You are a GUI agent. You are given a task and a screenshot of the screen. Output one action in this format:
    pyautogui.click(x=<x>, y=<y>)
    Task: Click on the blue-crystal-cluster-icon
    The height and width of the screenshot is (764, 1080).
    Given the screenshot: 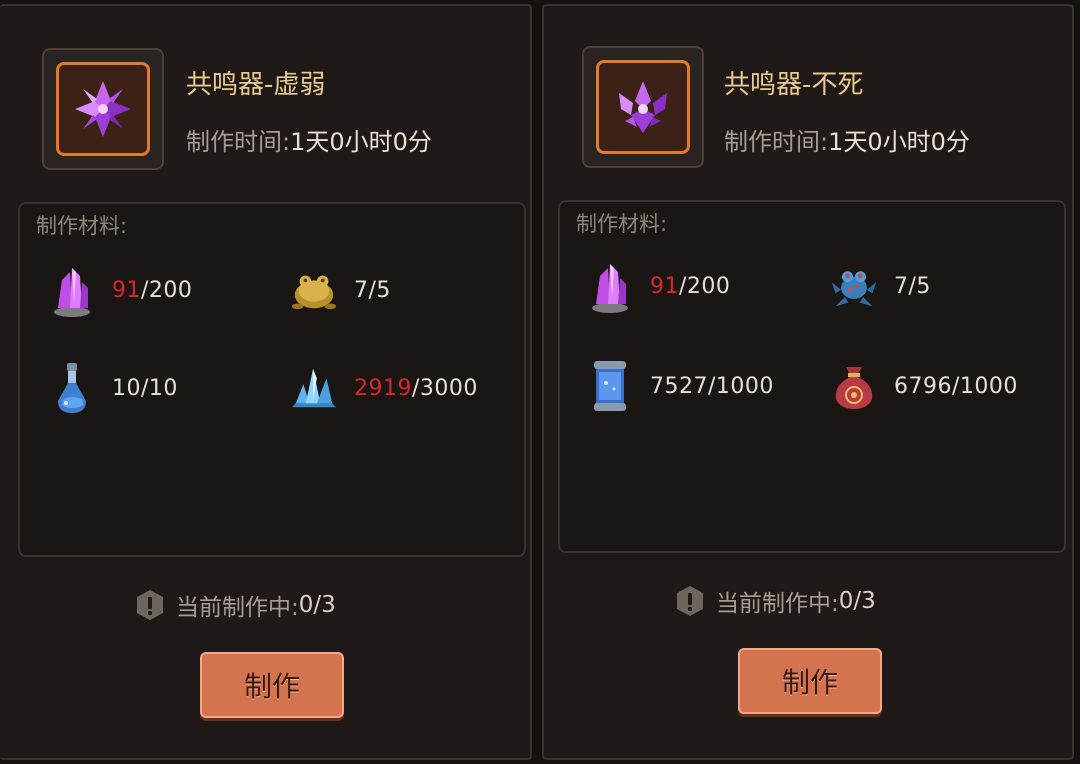 What is the action you would take?
    pyautogui.click(x=314, y=388)
    